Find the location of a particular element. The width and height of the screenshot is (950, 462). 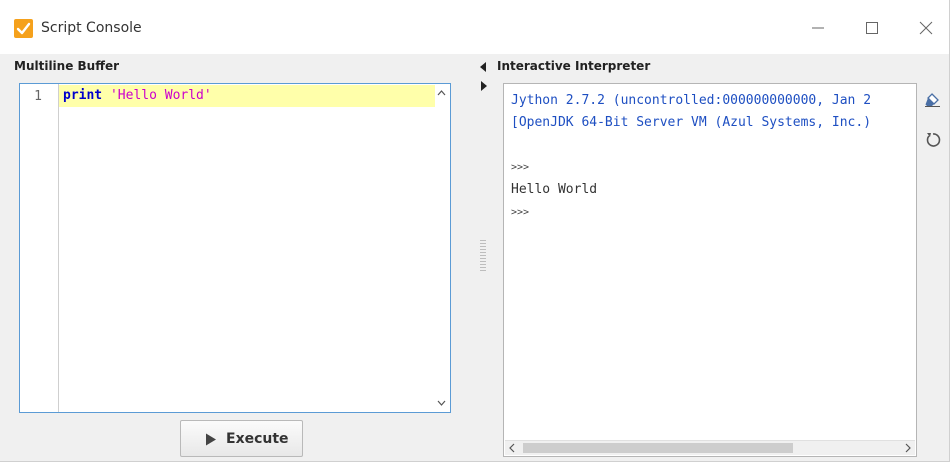

title-bar: Script Console is located at coordinates (474, 27).